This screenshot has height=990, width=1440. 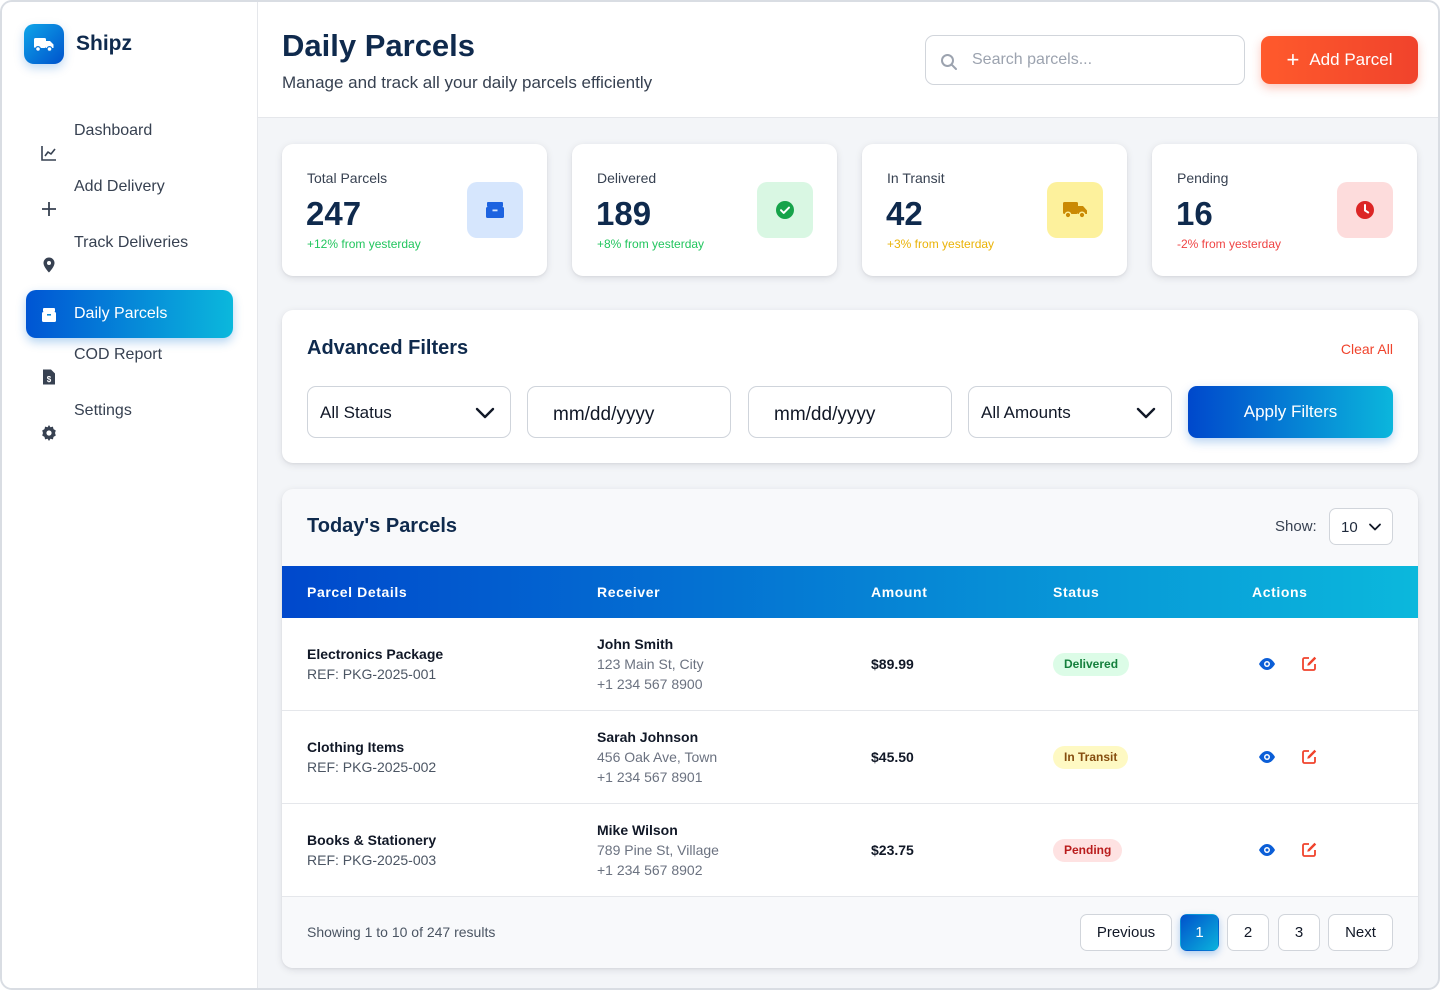 What do you see at coordinates (129, 254) in the screenshot?
I see `sidebar-item-track-deliveries: Track Deliveries` at bounding box center [129, 254].